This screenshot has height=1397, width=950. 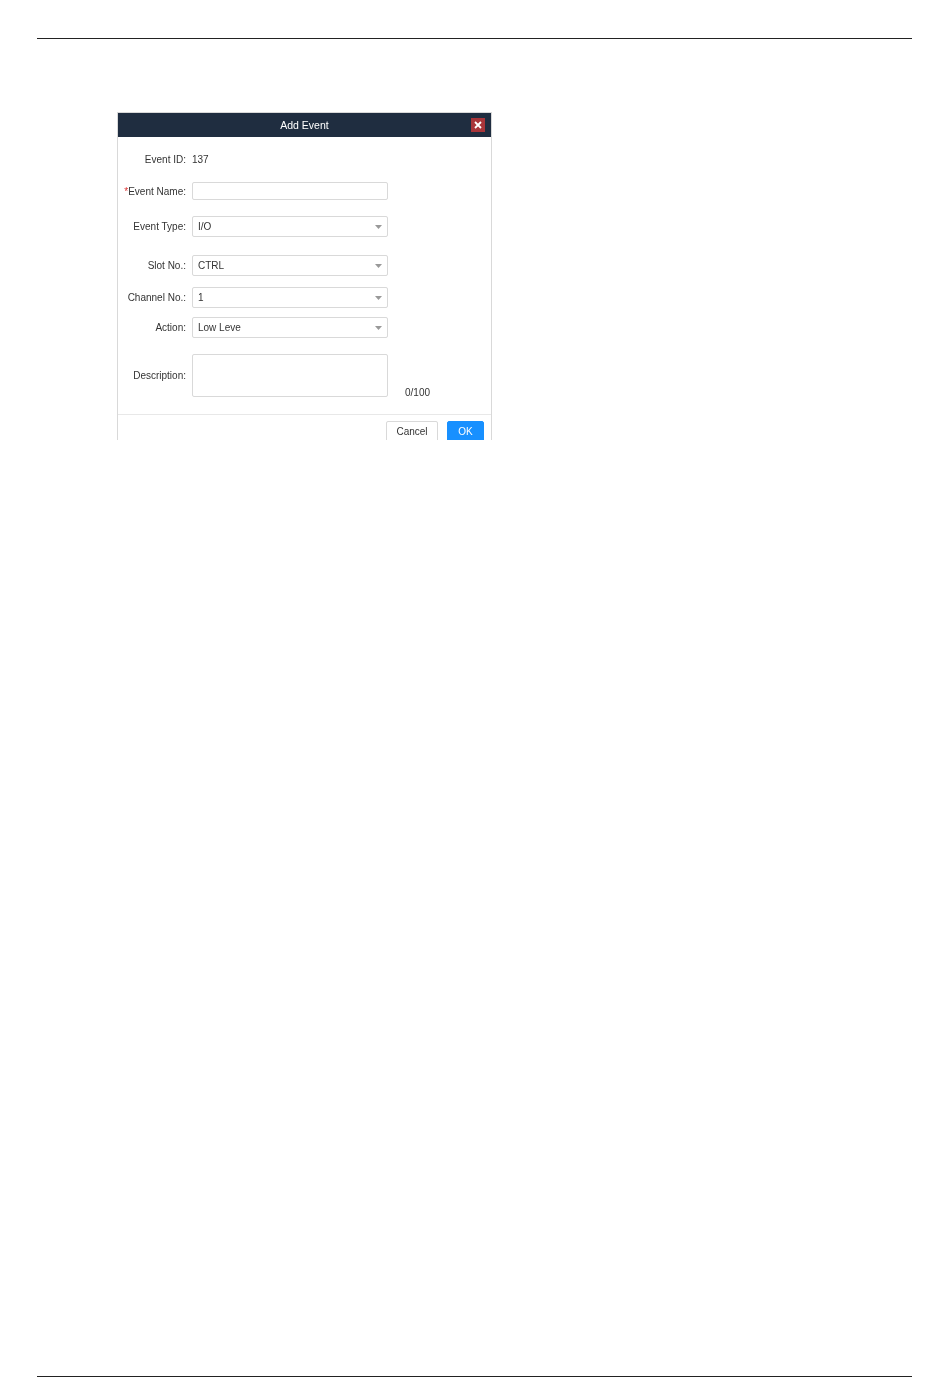 What do you see at coordinates (155, 191) in the screenshot?
I see `field-label: *Event Name:` at bounding box center [155, 191].